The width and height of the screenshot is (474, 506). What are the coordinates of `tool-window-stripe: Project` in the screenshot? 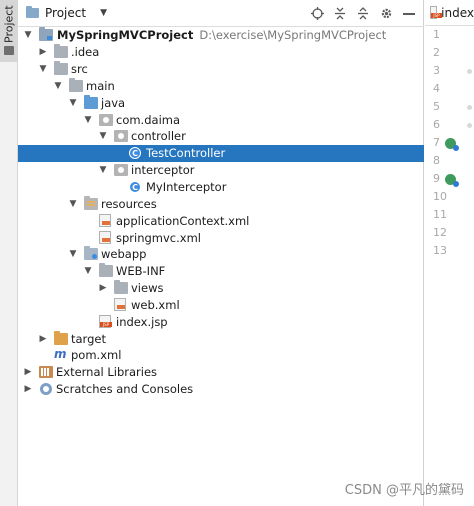 It's located at (9, 253).